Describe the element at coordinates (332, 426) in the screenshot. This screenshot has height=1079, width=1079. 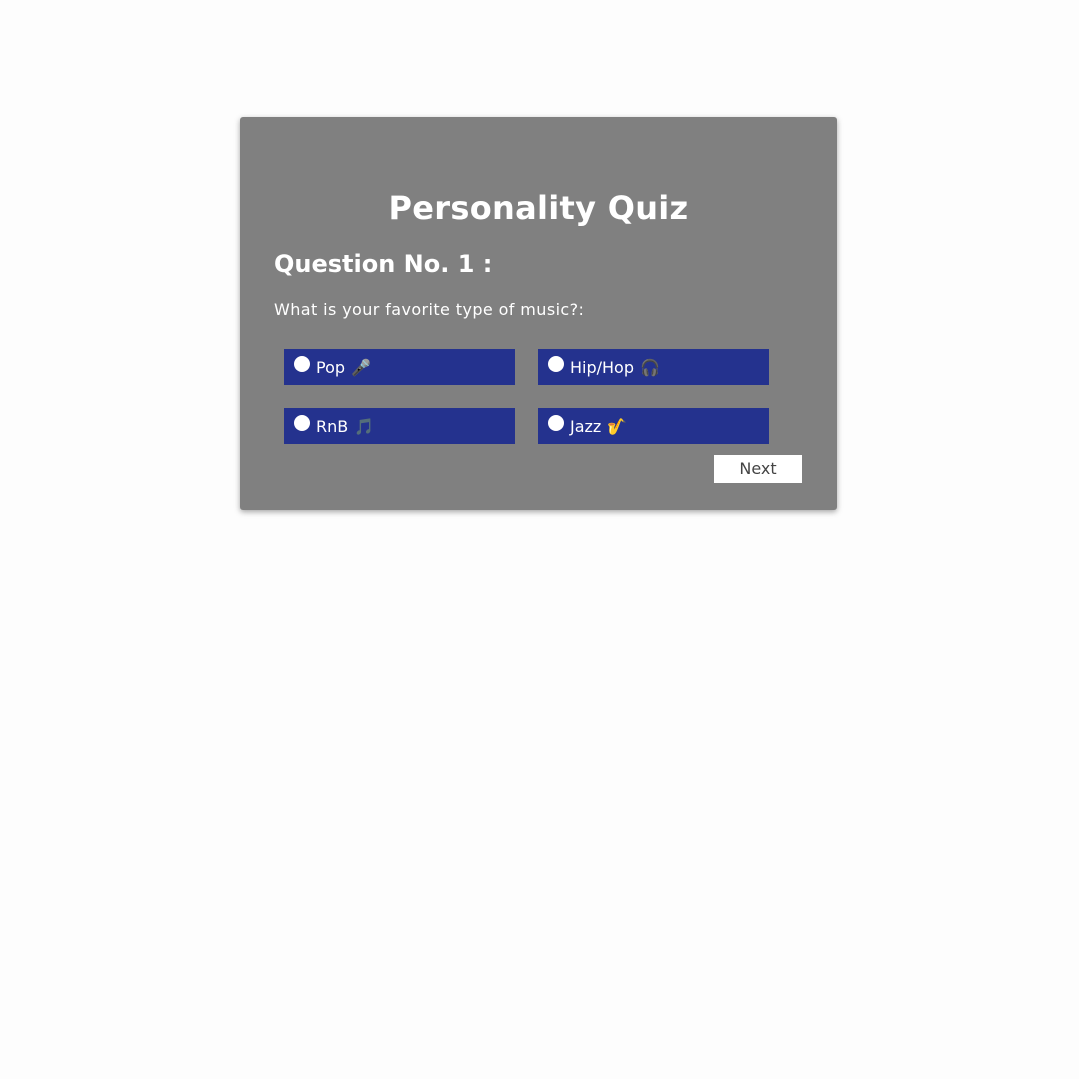
I see `option-label: RnB` at that location.